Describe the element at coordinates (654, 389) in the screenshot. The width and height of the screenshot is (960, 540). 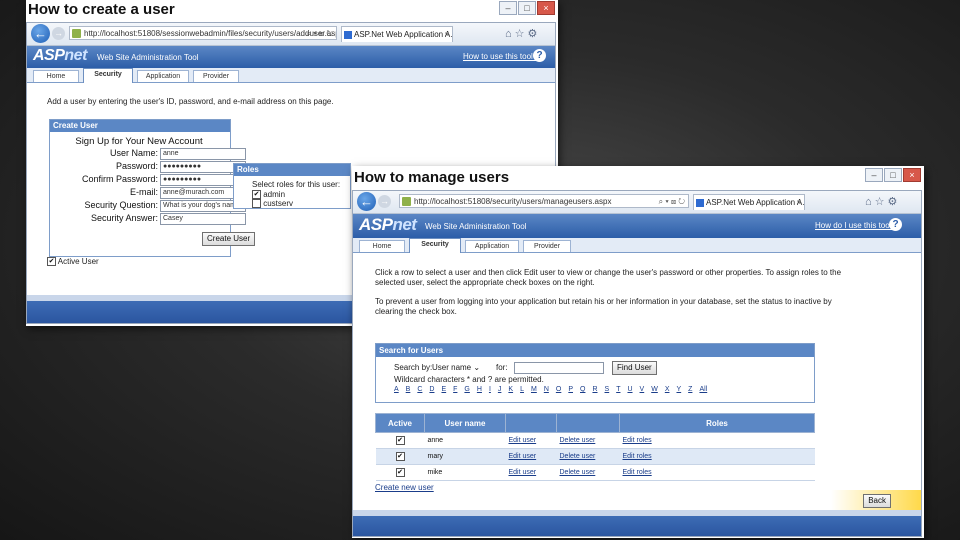
I see `letter-link-w: W` at that location.